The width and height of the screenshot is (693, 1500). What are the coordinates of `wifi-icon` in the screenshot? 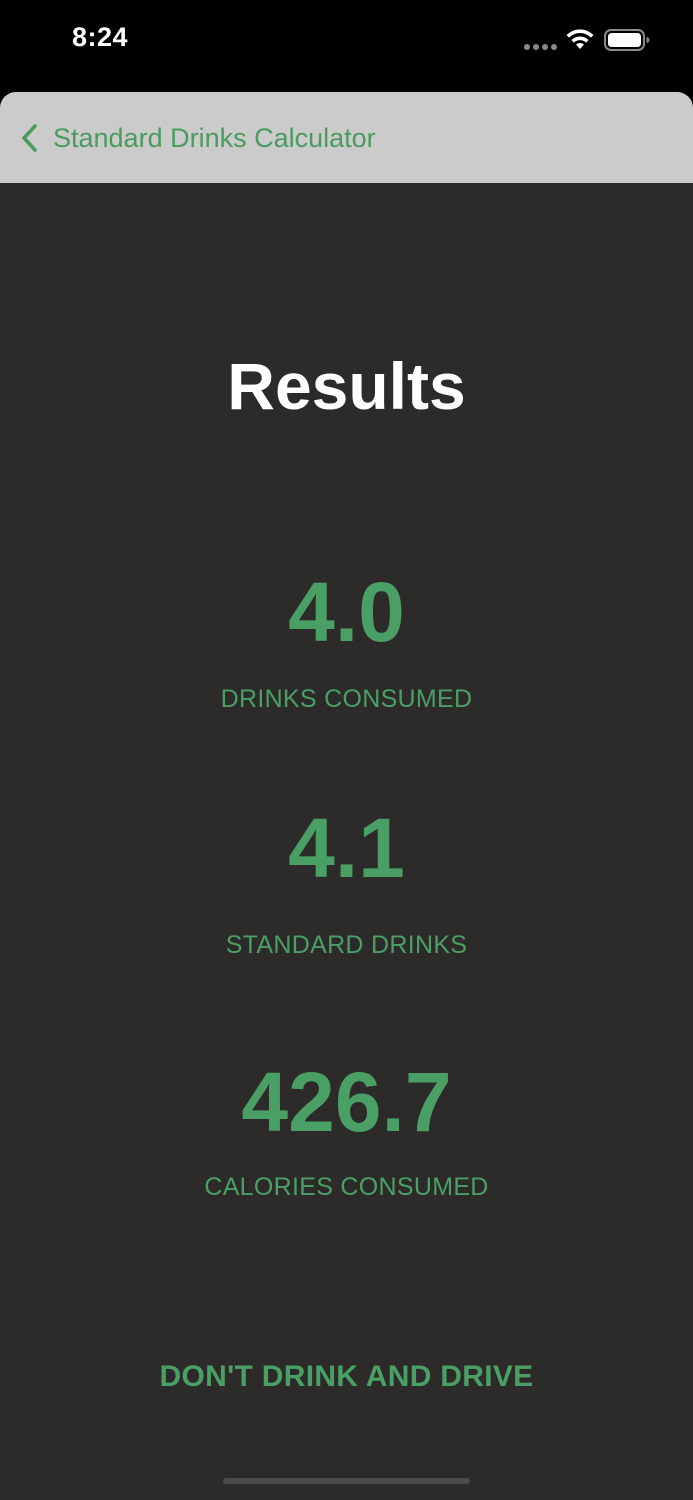 It's located at (580, 39).